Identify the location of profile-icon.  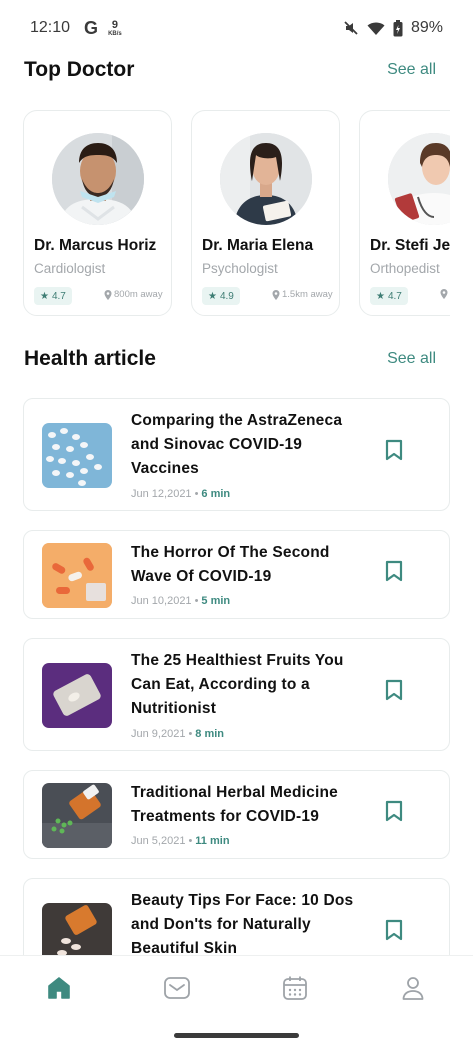
(413, 988).